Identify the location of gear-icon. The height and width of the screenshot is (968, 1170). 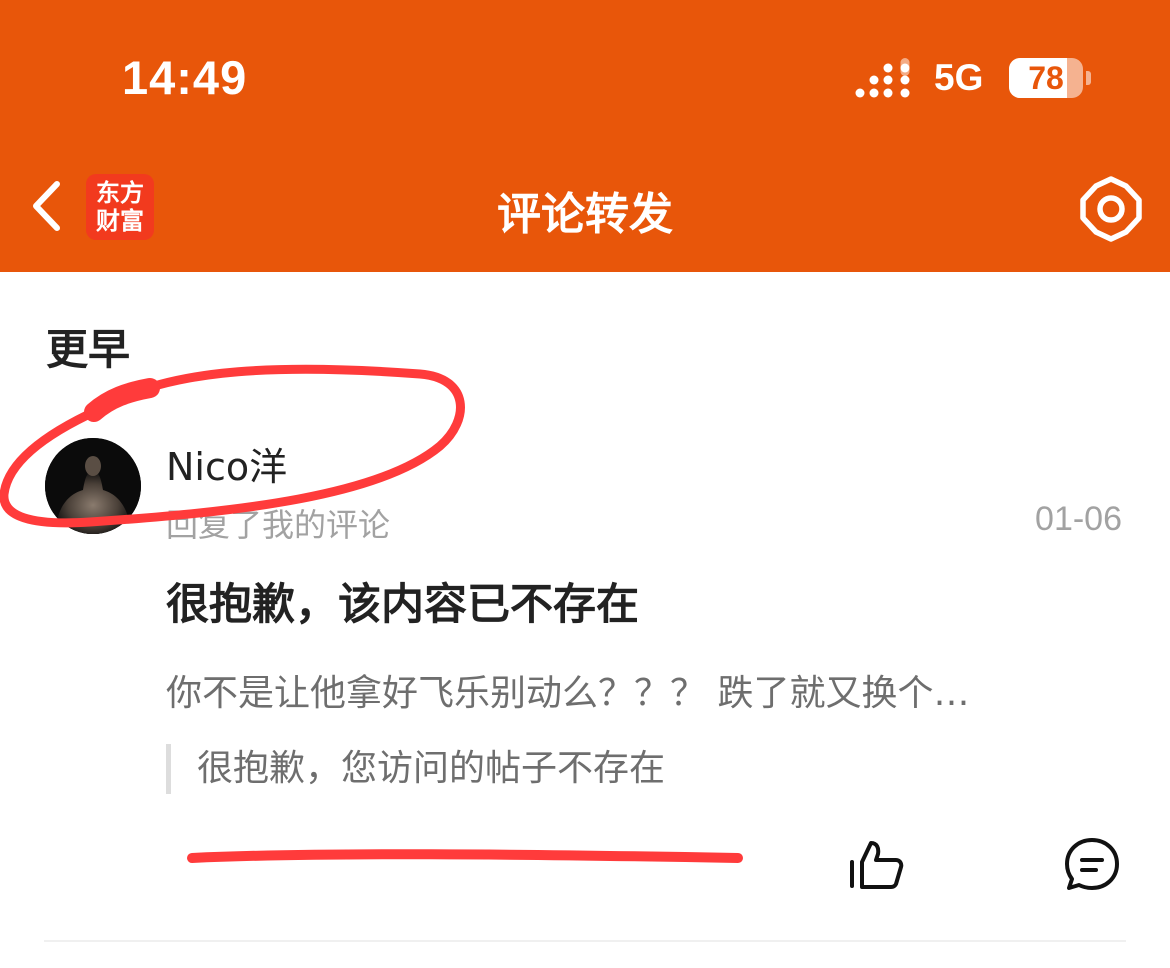
(1111, 209).